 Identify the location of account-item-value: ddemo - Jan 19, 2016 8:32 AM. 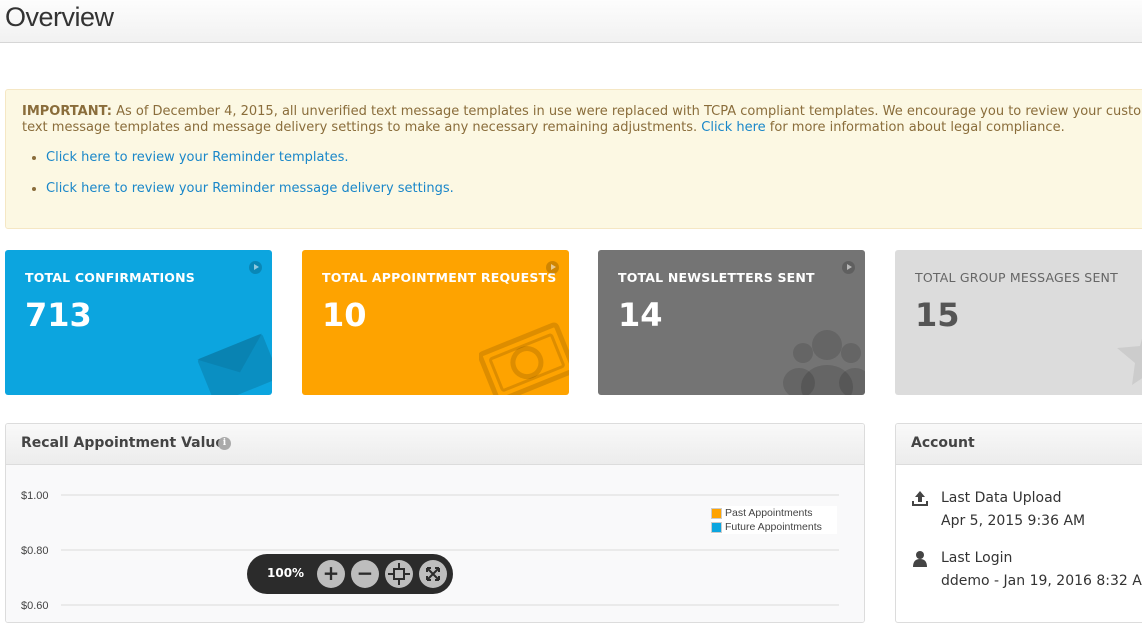
(1041, 581).